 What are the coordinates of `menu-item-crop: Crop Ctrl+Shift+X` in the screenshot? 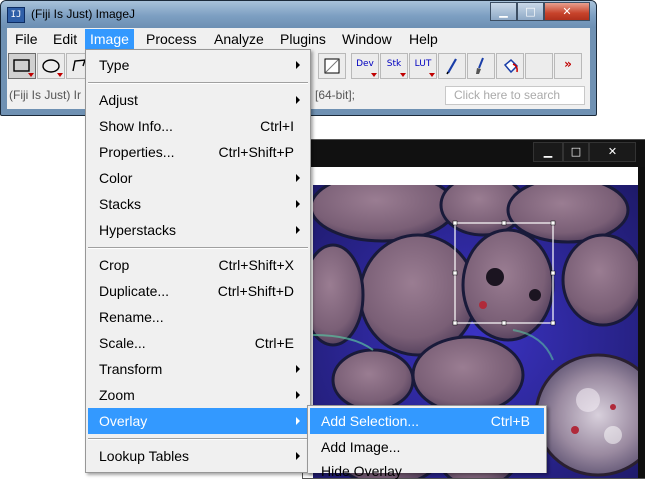 It's located at (198, 265).